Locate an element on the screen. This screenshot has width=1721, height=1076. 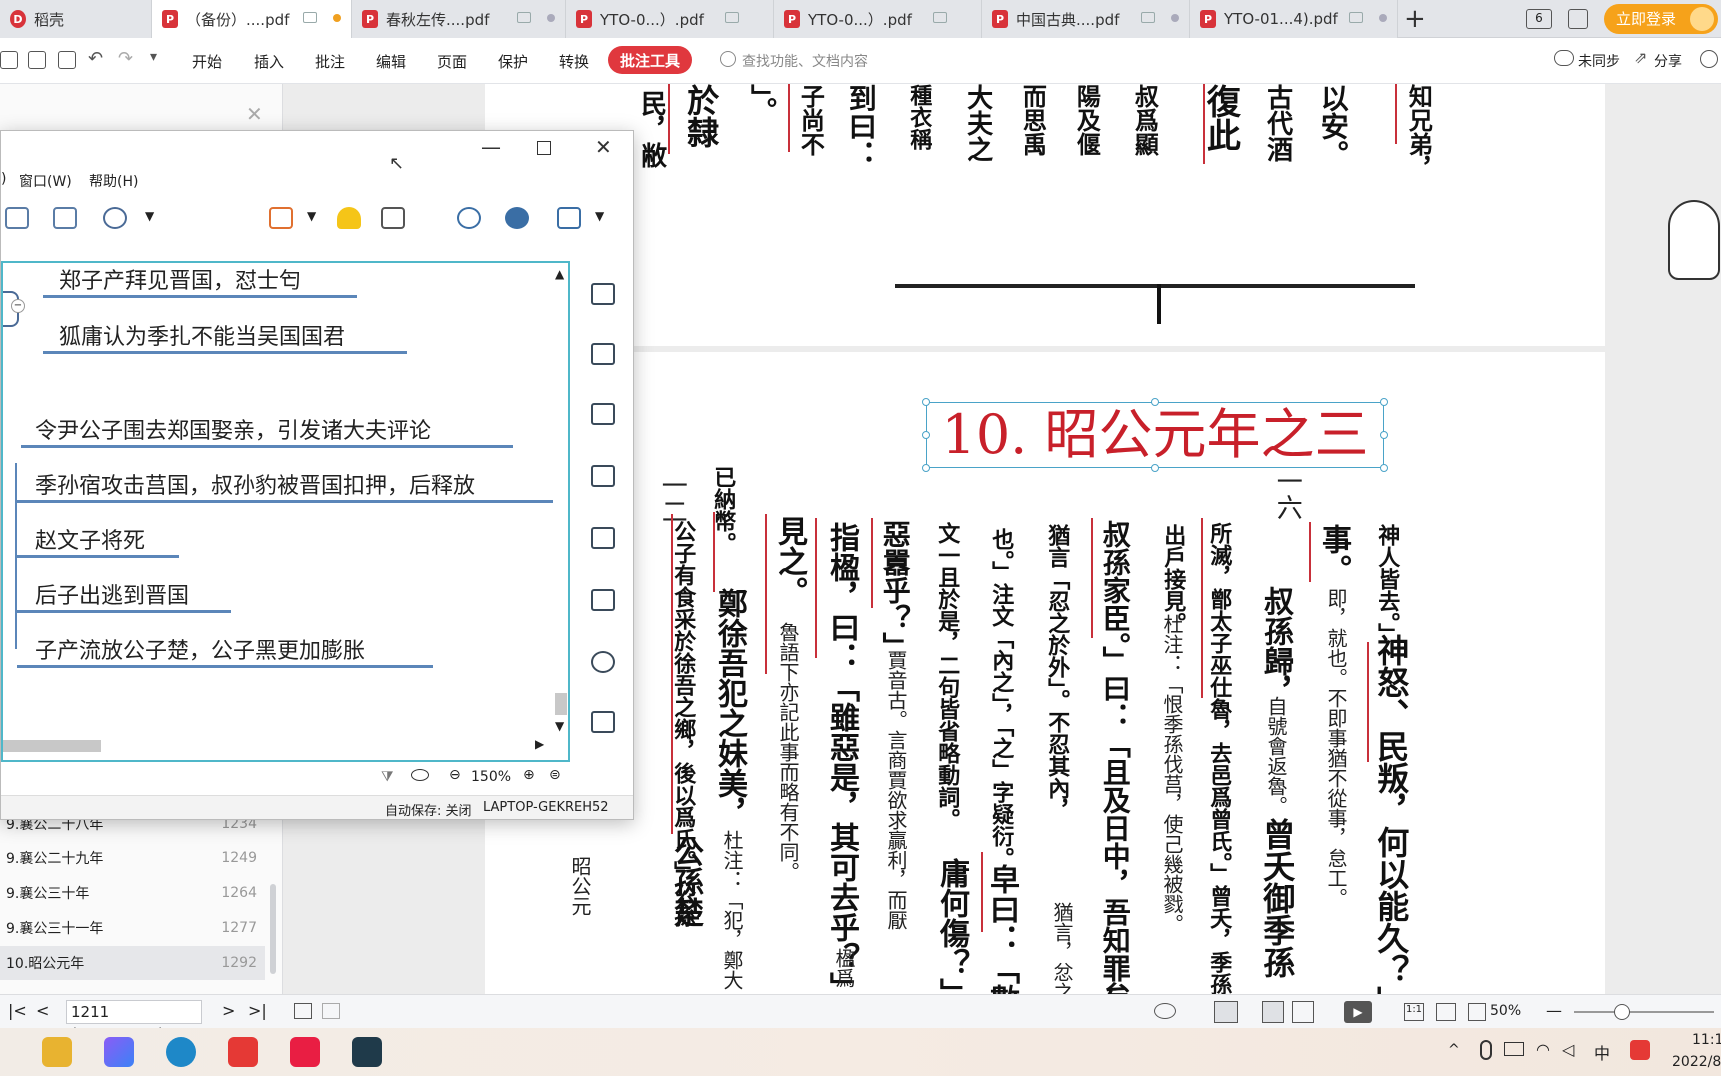
tab-count-button: 6 is located at coordinates (1539, 19).